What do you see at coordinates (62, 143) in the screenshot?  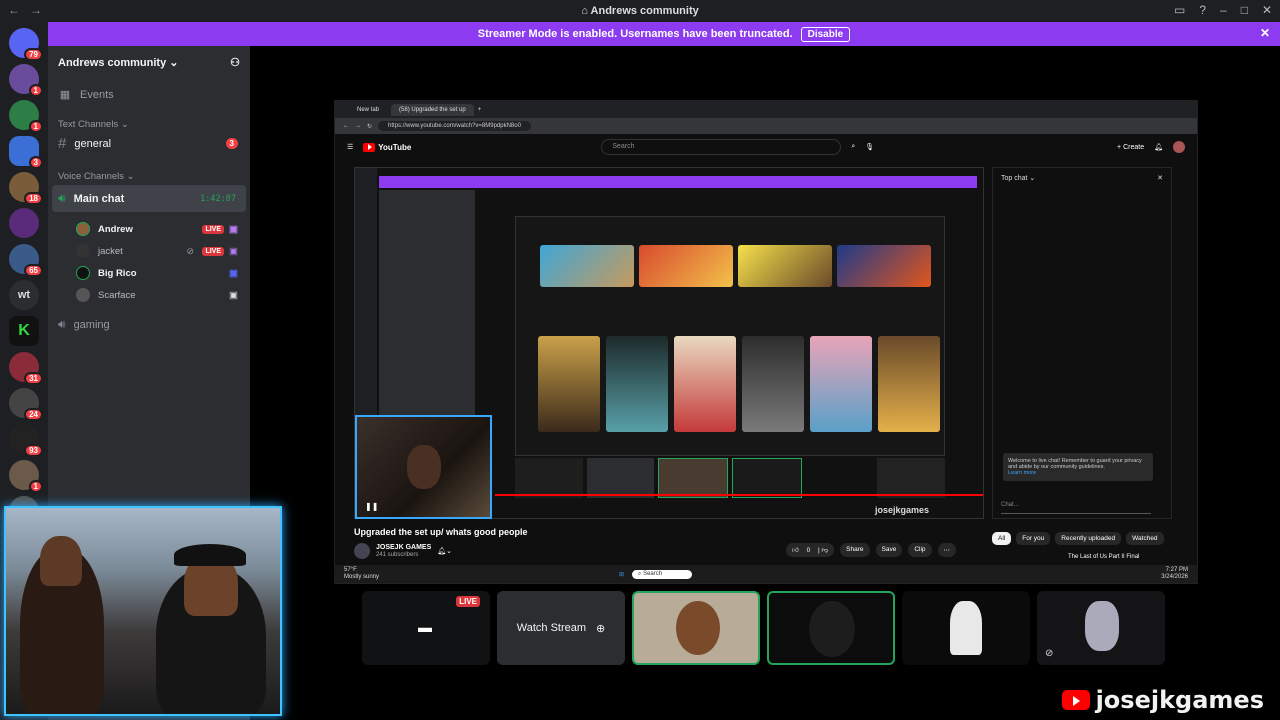 I see `hash-icon: #` at bounding box center [62, 143].